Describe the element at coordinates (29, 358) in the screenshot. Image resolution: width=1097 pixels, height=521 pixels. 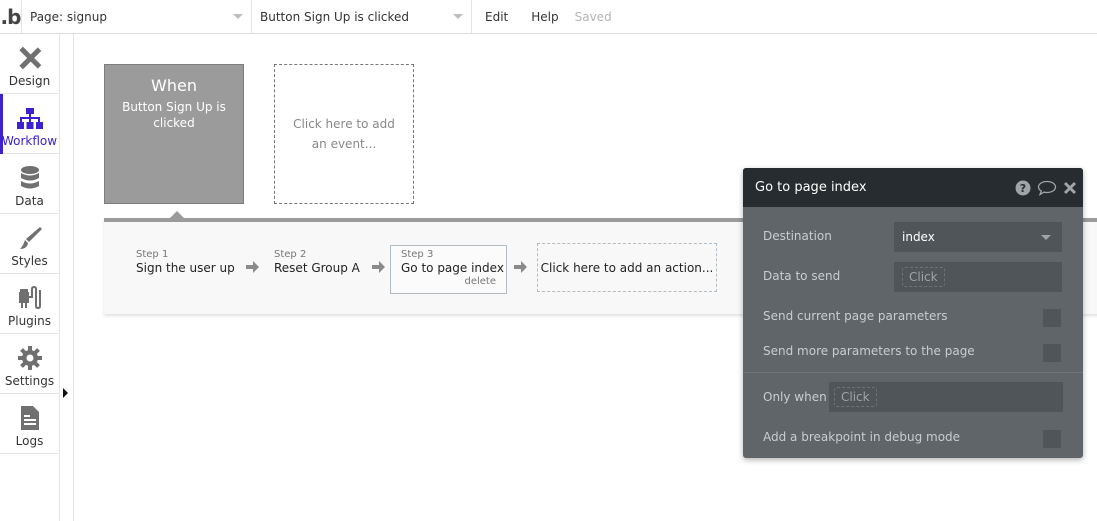
I see `gear-icon` at that location.